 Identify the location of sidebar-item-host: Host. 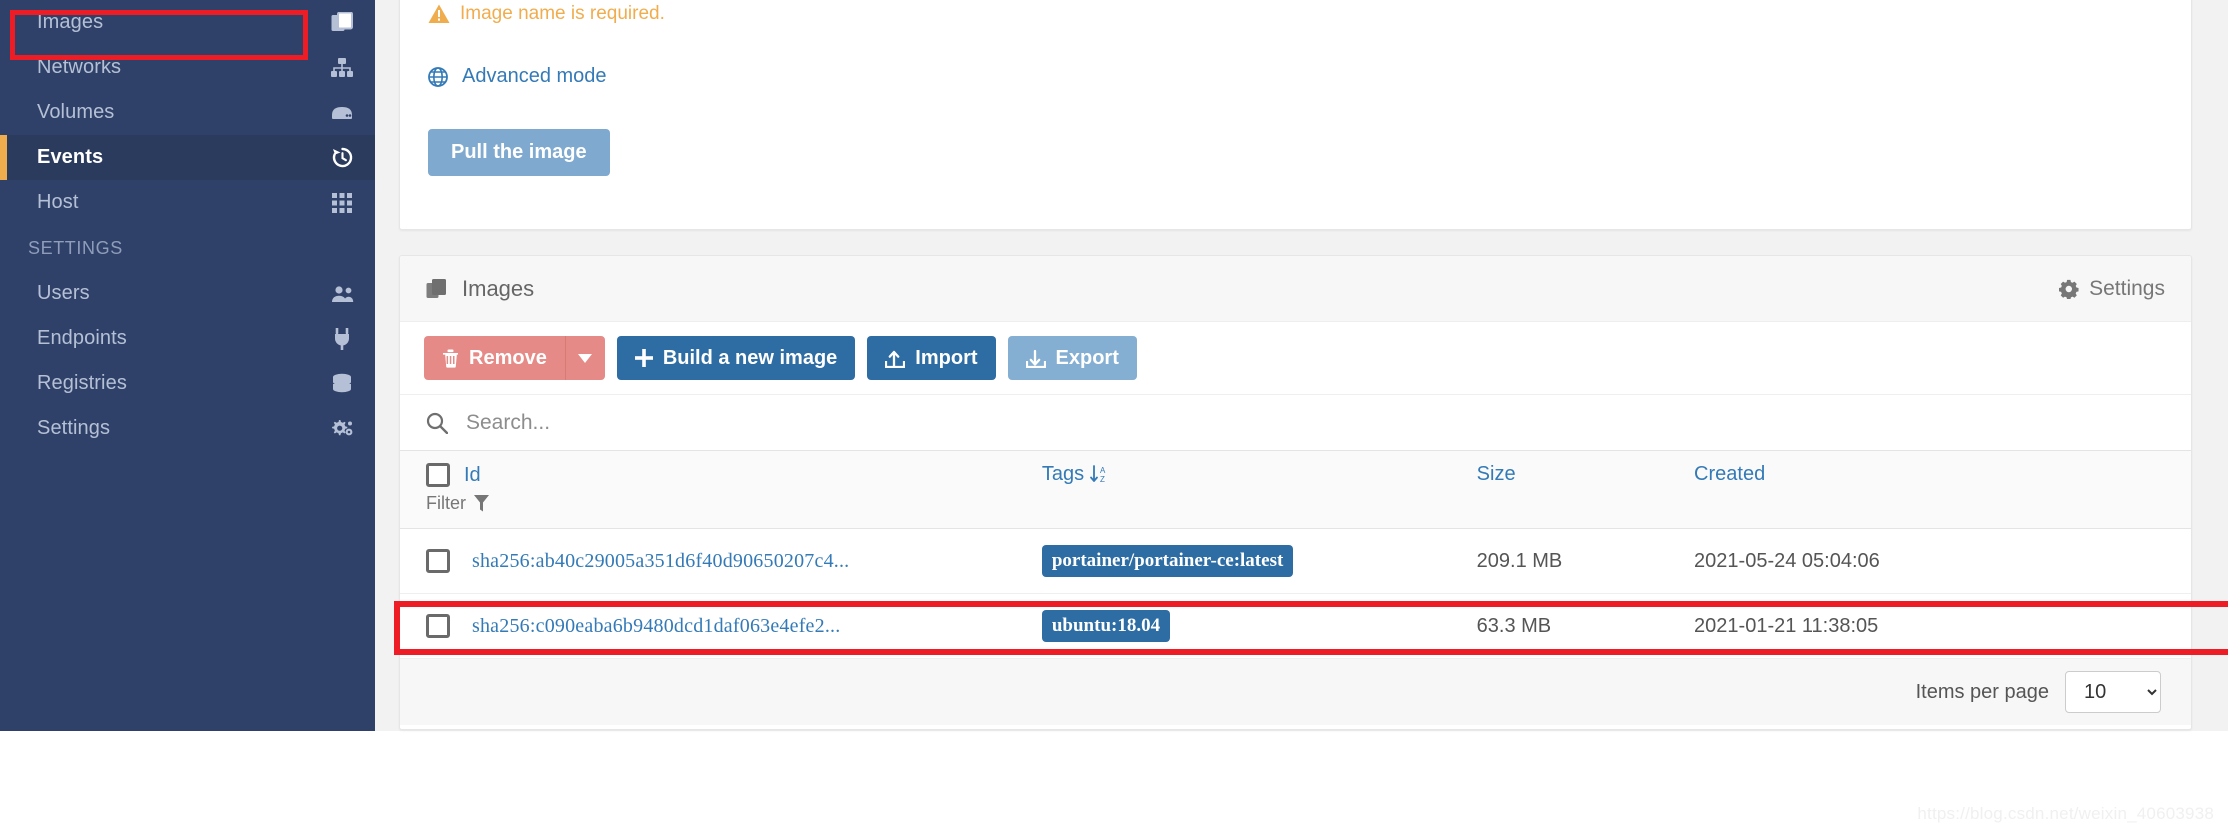
(187, 202).